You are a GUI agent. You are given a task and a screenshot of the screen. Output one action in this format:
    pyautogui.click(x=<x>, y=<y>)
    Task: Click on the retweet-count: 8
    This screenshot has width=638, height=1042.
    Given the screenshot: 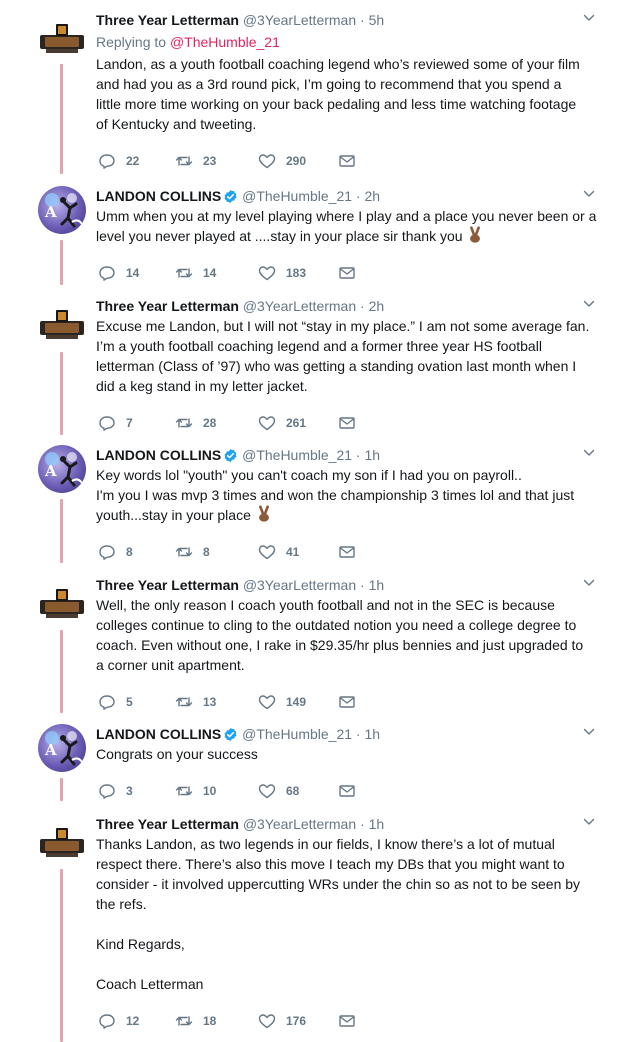 What is the action you would take?
    pyautogui.click(x=206, y=552)
    